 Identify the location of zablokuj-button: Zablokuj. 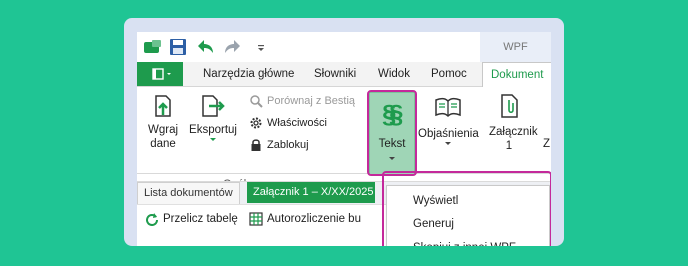
(279, 145).